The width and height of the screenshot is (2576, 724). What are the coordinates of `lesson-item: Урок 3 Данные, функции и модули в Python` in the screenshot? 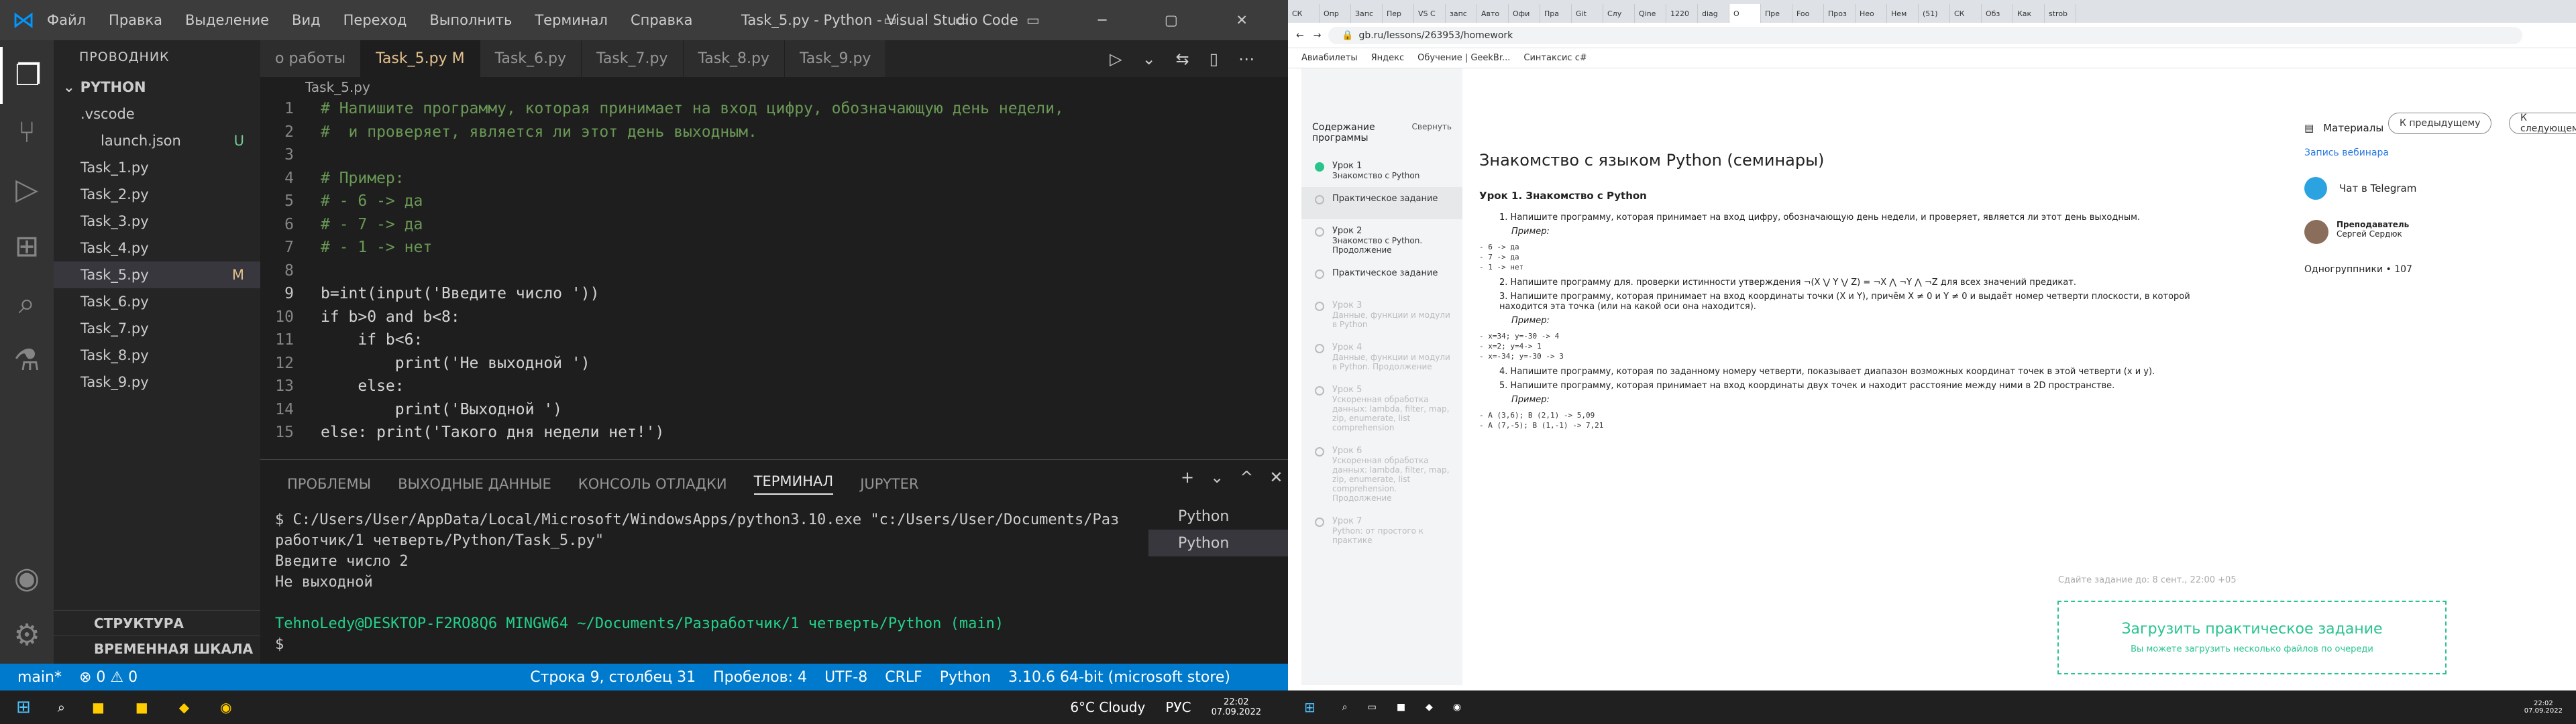 It's located at (1381, 315).